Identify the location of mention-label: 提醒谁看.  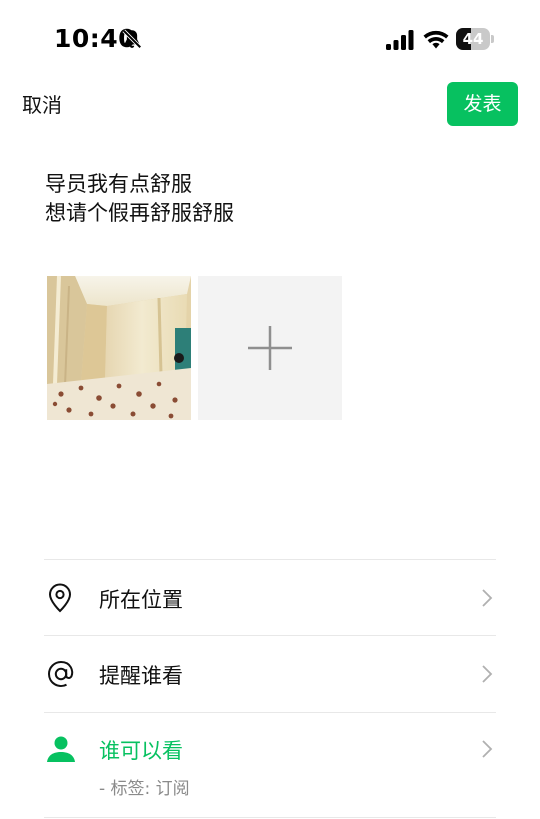
(141, 676).